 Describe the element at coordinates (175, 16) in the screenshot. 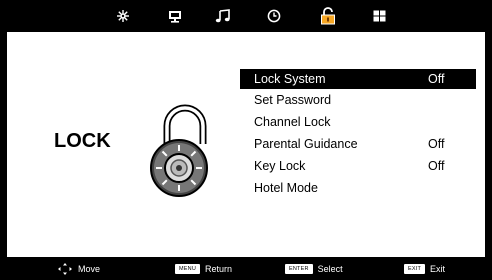

I see `screen-icon` at that location.